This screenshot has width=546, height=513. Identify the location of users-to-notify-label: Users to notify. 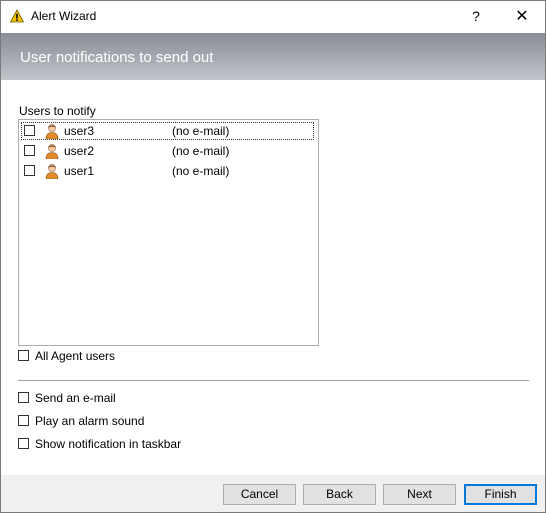
(57, 111).